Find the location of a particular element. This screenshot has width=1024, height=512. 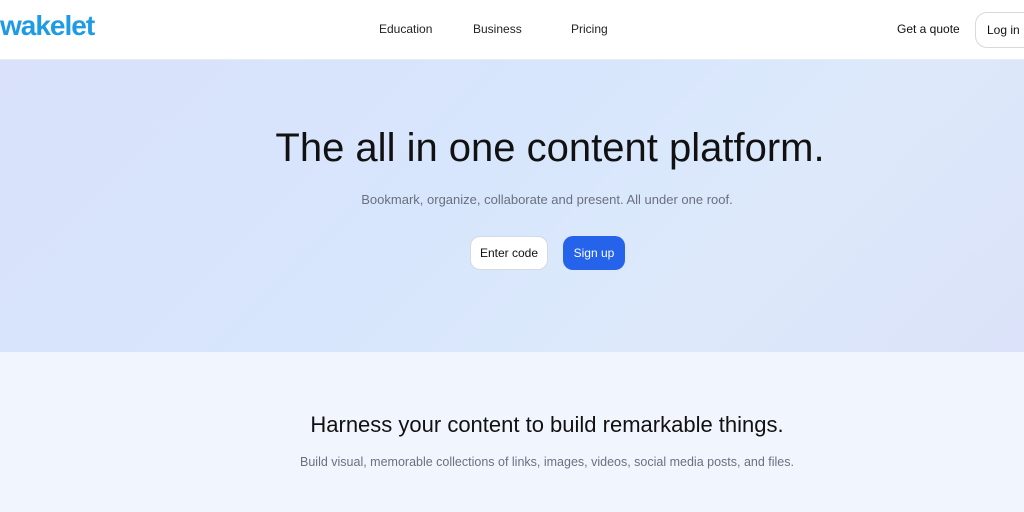

wakelet-logo: wakelet is located at coordinates (47, 26).